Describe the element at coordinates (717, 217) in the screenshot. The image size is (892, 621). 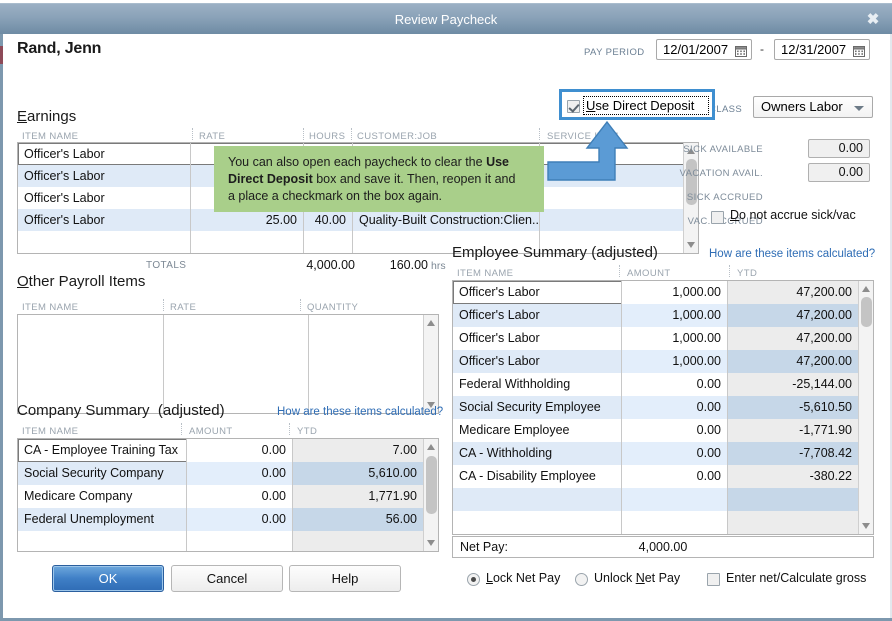
I see `do-not-accrue-checkbox` at that location.